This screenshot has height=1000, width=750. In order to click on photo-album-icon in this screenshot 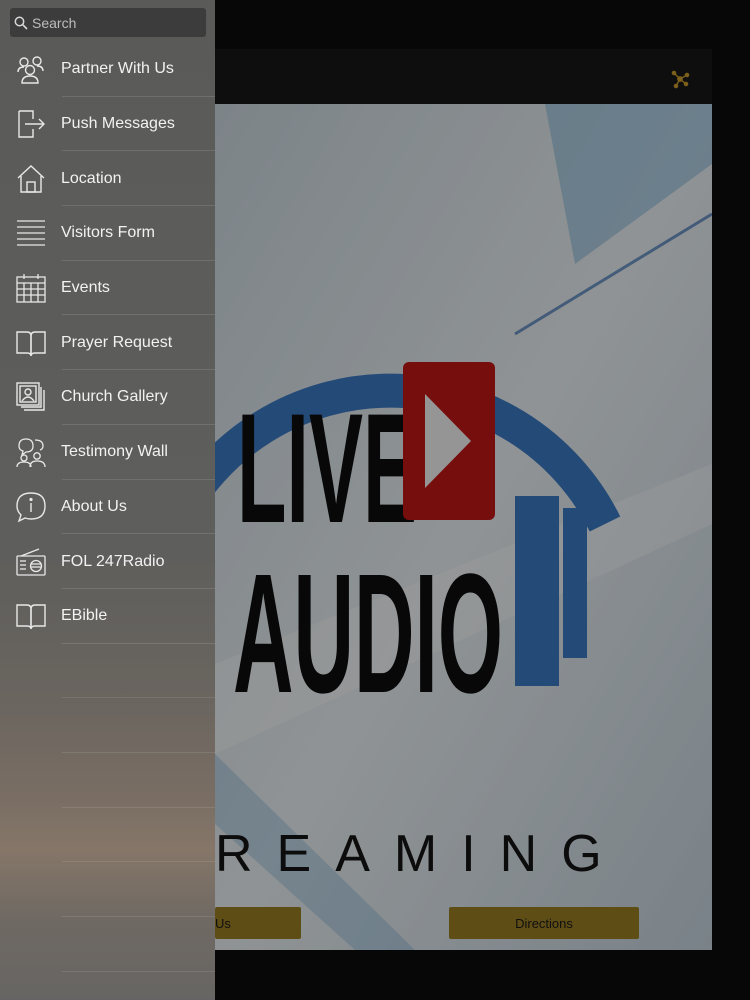, I will do `click(31, 397)`.